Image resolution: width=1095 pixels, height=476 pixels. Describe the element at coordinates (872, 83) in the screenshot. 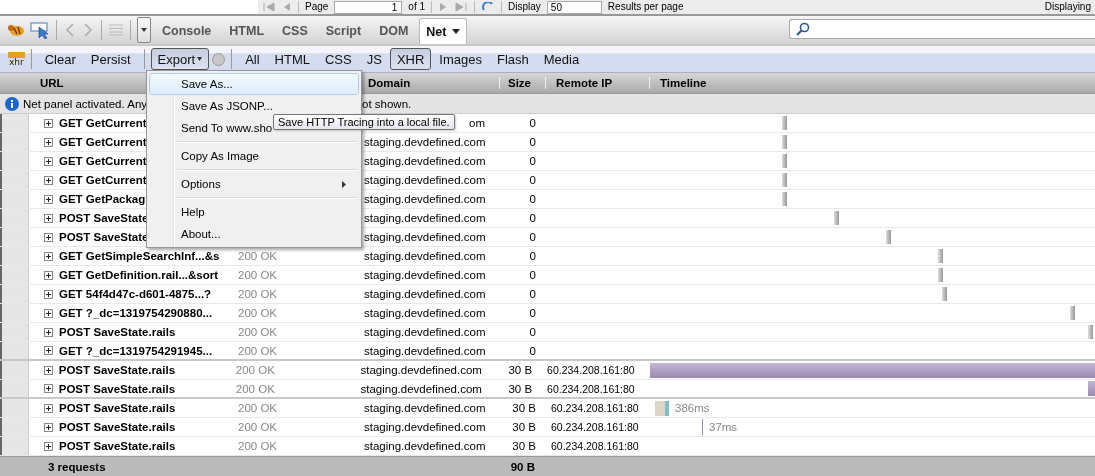

I see `column-header: Timeline` at that location.